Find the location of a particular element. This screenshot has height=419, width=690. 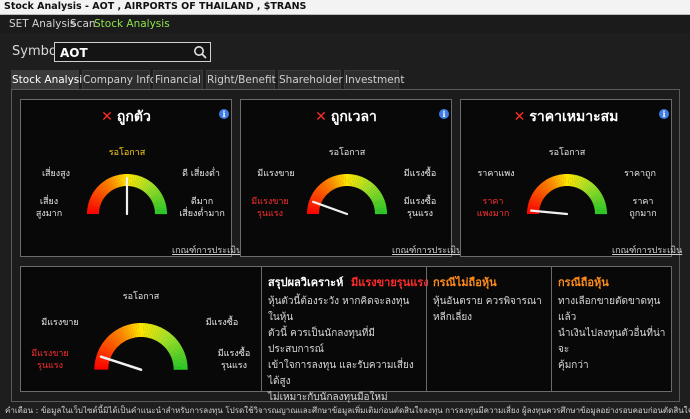

summary-gauge-label-left-low: มีแรงขาย รุนแรง is located at coordinates (50, 360).